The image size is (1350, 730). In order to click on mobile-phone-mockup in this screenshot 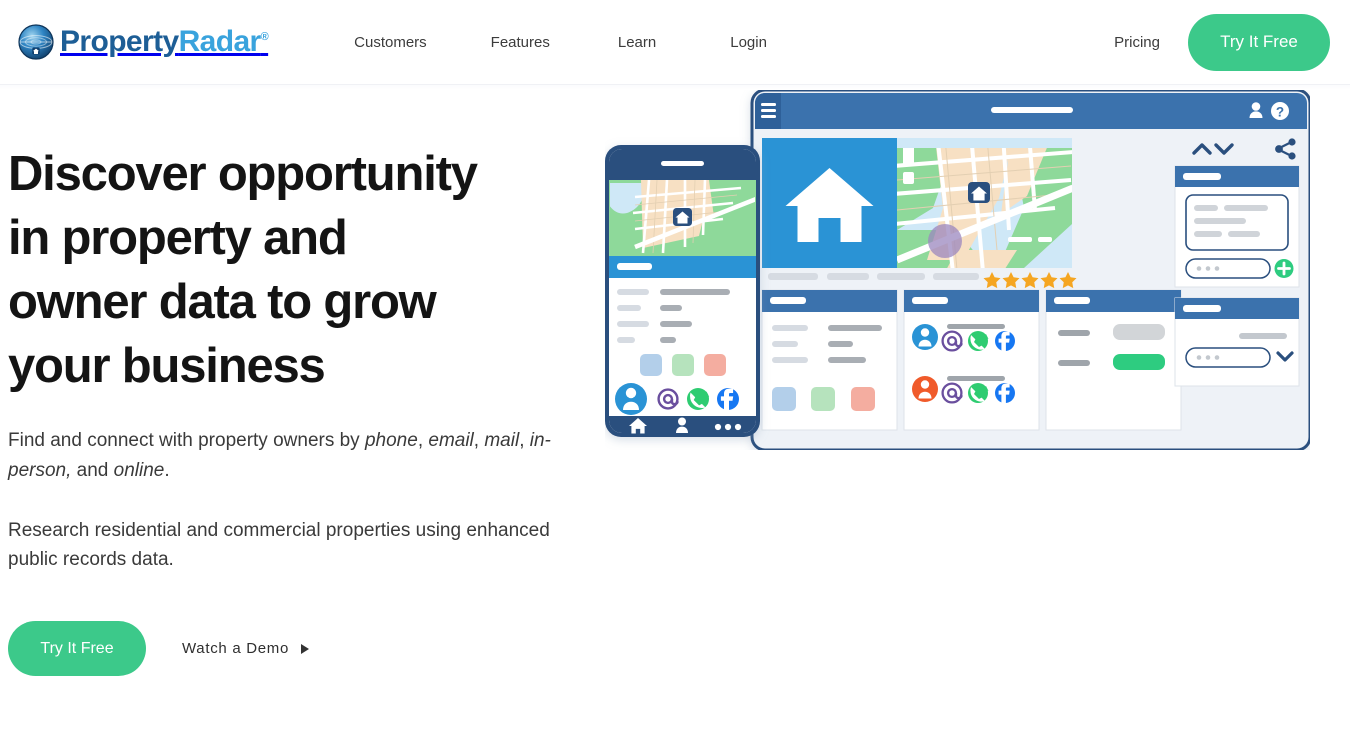, I will do `click(682, 291)`.